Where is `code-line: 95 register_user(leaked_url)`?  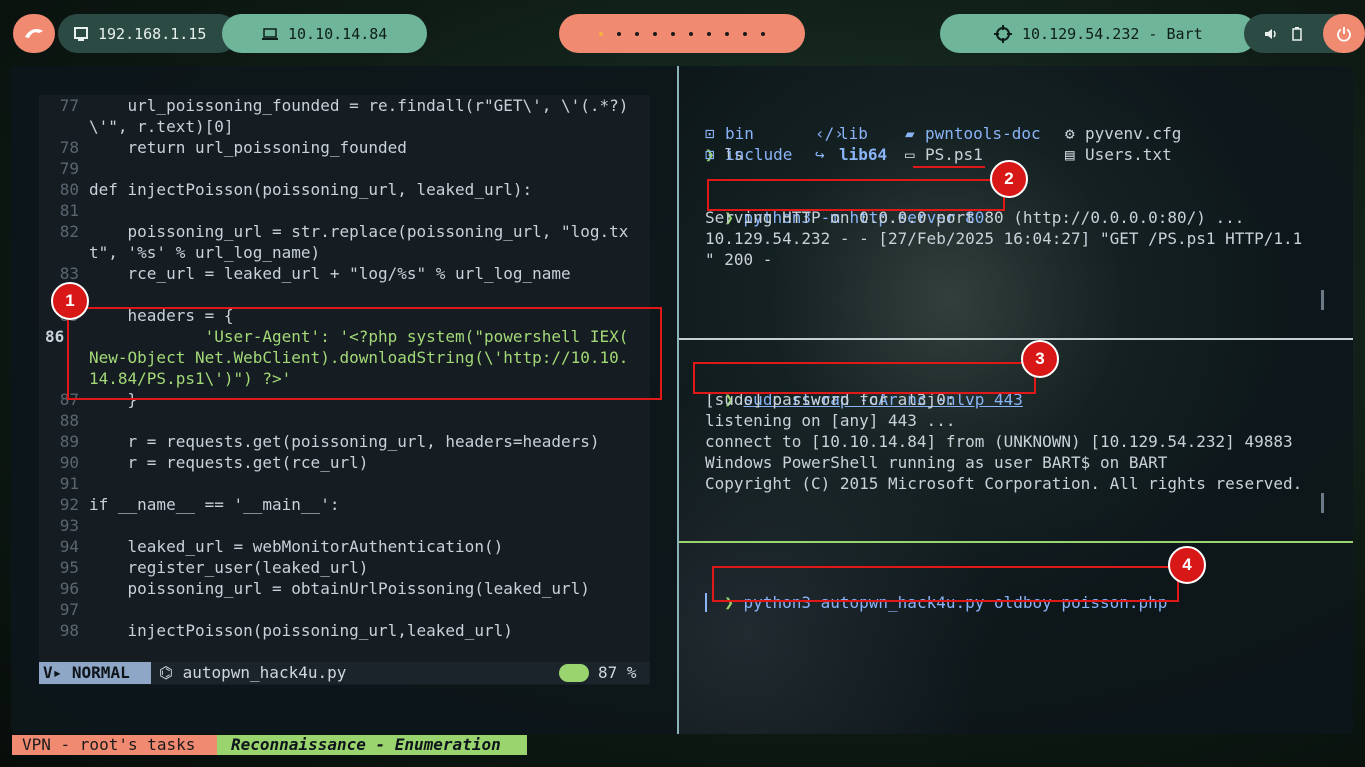
code-line: 95 register_user(leaked_url) is located at coordinates (214, 567).